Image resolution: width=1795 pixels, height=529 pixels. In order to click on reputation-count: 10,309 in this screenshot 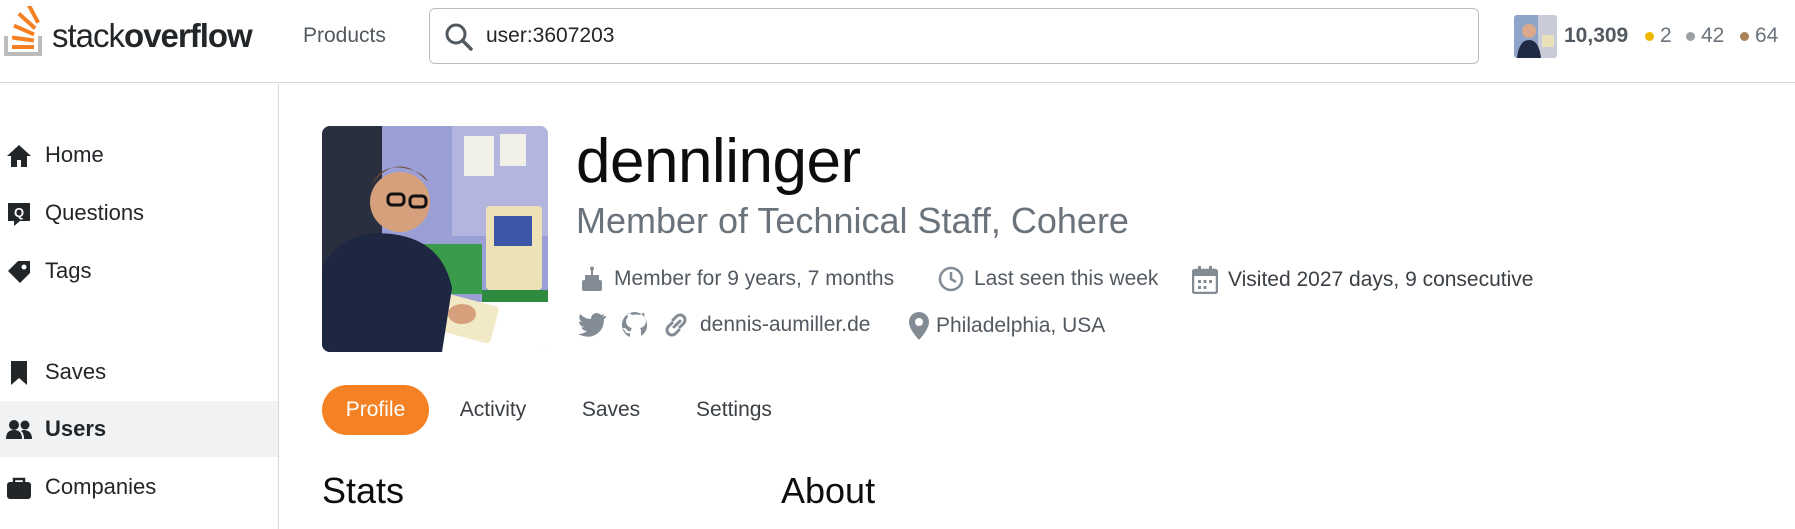, I will do `click(1596, 36)`.